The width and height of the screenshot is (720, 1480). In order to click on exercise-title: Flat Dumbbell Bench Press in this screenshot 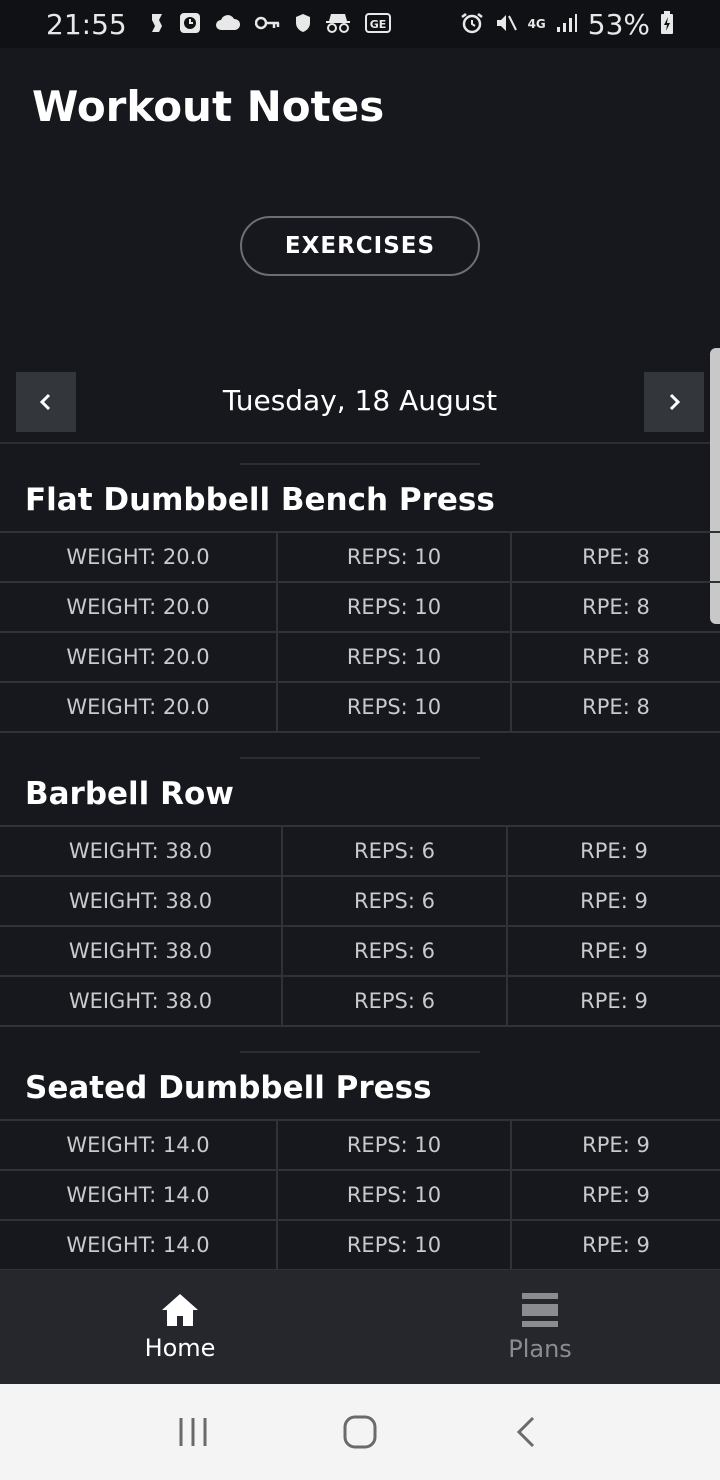, I will do `click(260, 500)`.